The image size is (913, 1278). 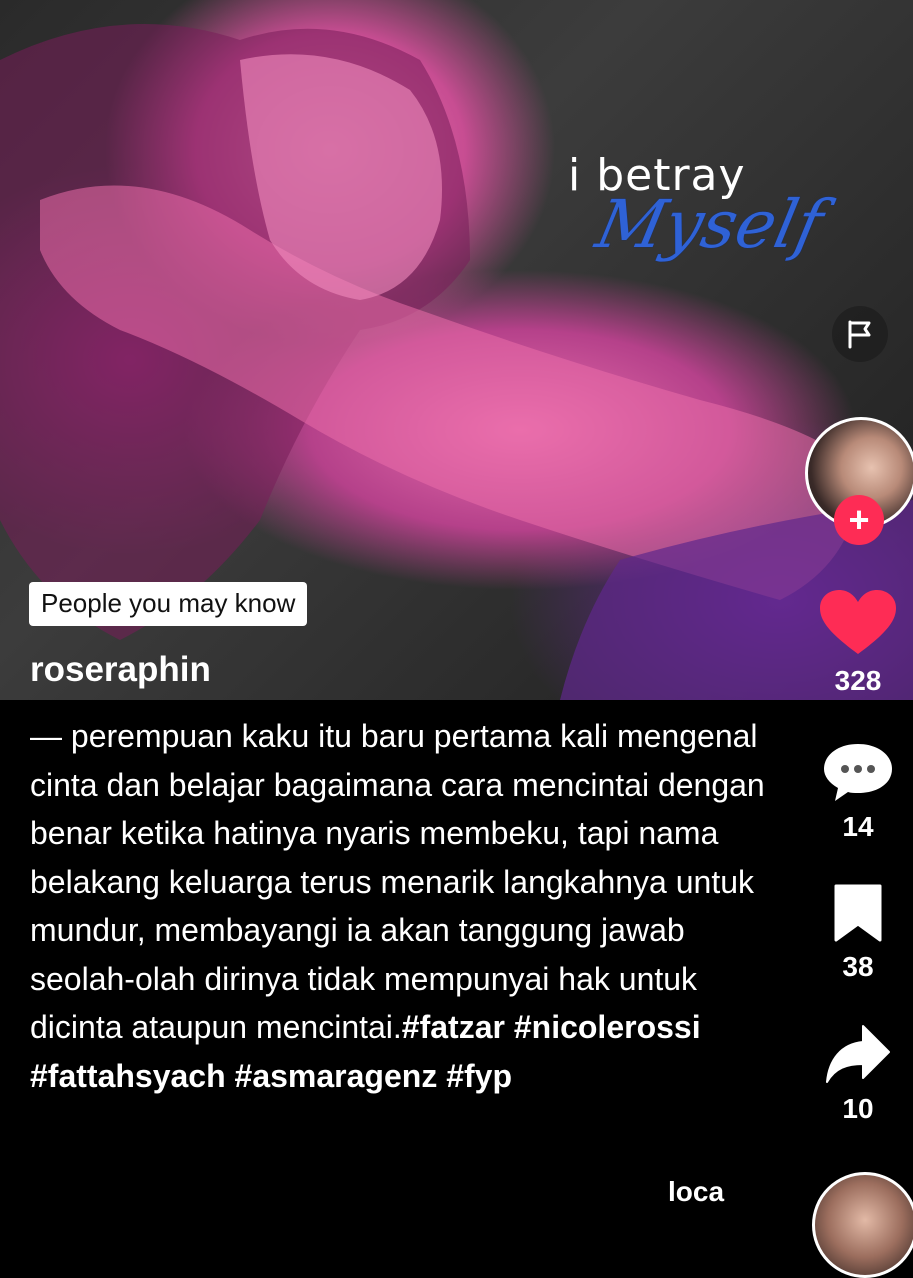 I want to click on people-you-may-know-badge: People you may know, so click(x=168, y=604).